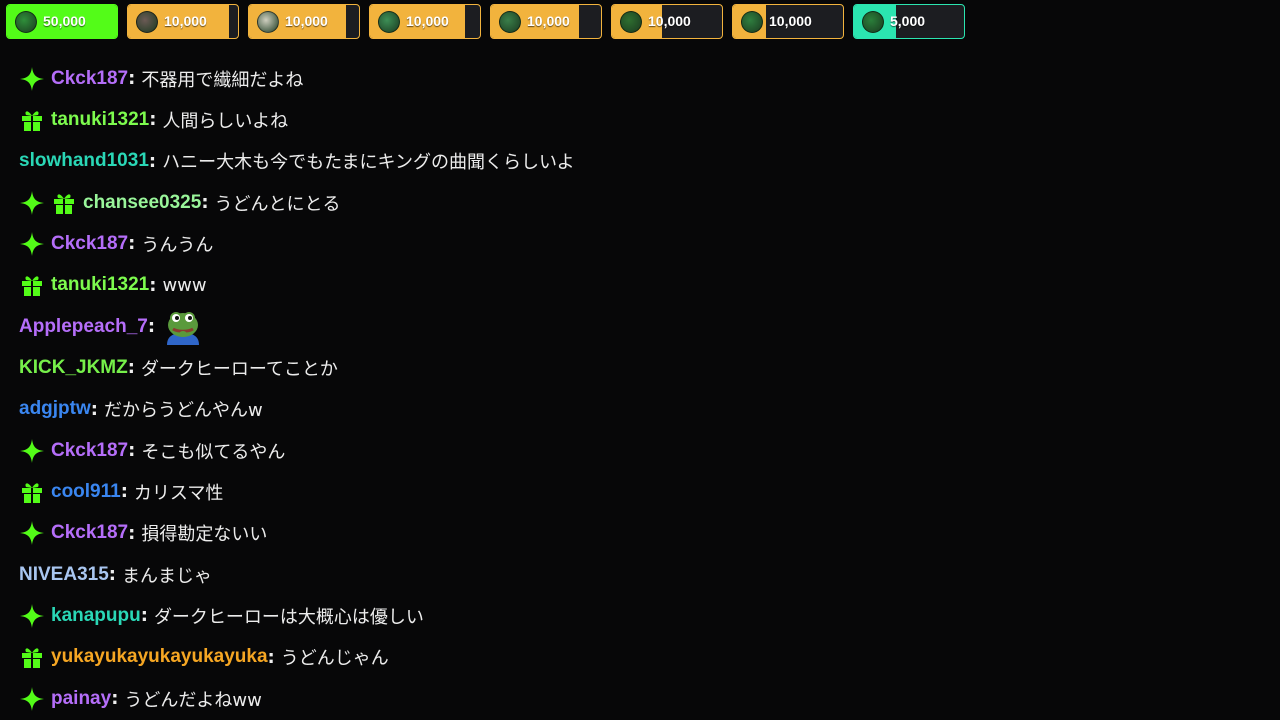 The width and height of the screenshot is (1280, 720). What do you see at coordinates (204, 535) in the screenshot?
I see `chat-message-text: 損得勘定ないい` at bounding box center [204, 535].